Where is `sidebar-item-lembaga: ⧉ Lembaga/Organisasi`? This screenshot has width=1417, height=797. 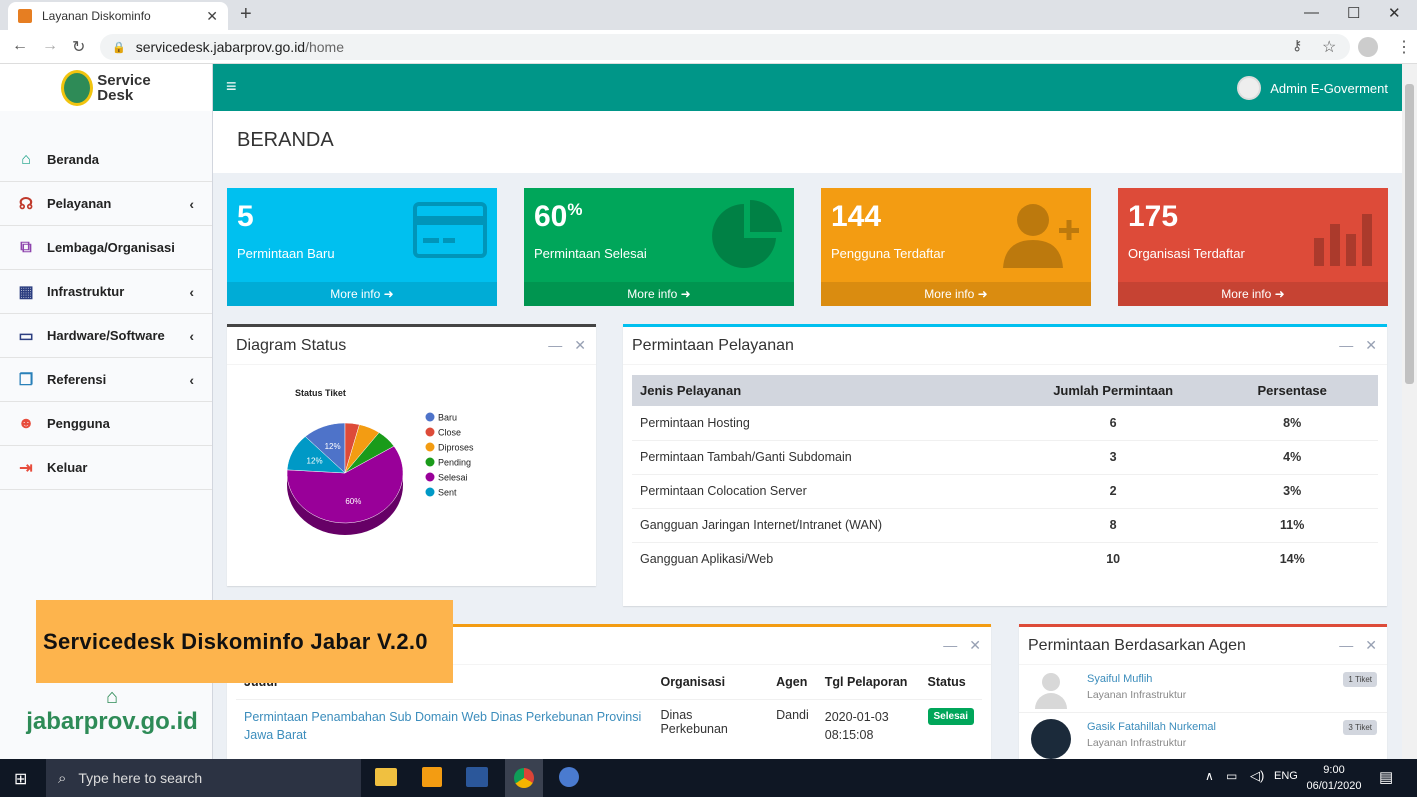 sidebar-item-lembaga: ⧉ Lembaga/Organisasi is located at coordinates (106, 248).